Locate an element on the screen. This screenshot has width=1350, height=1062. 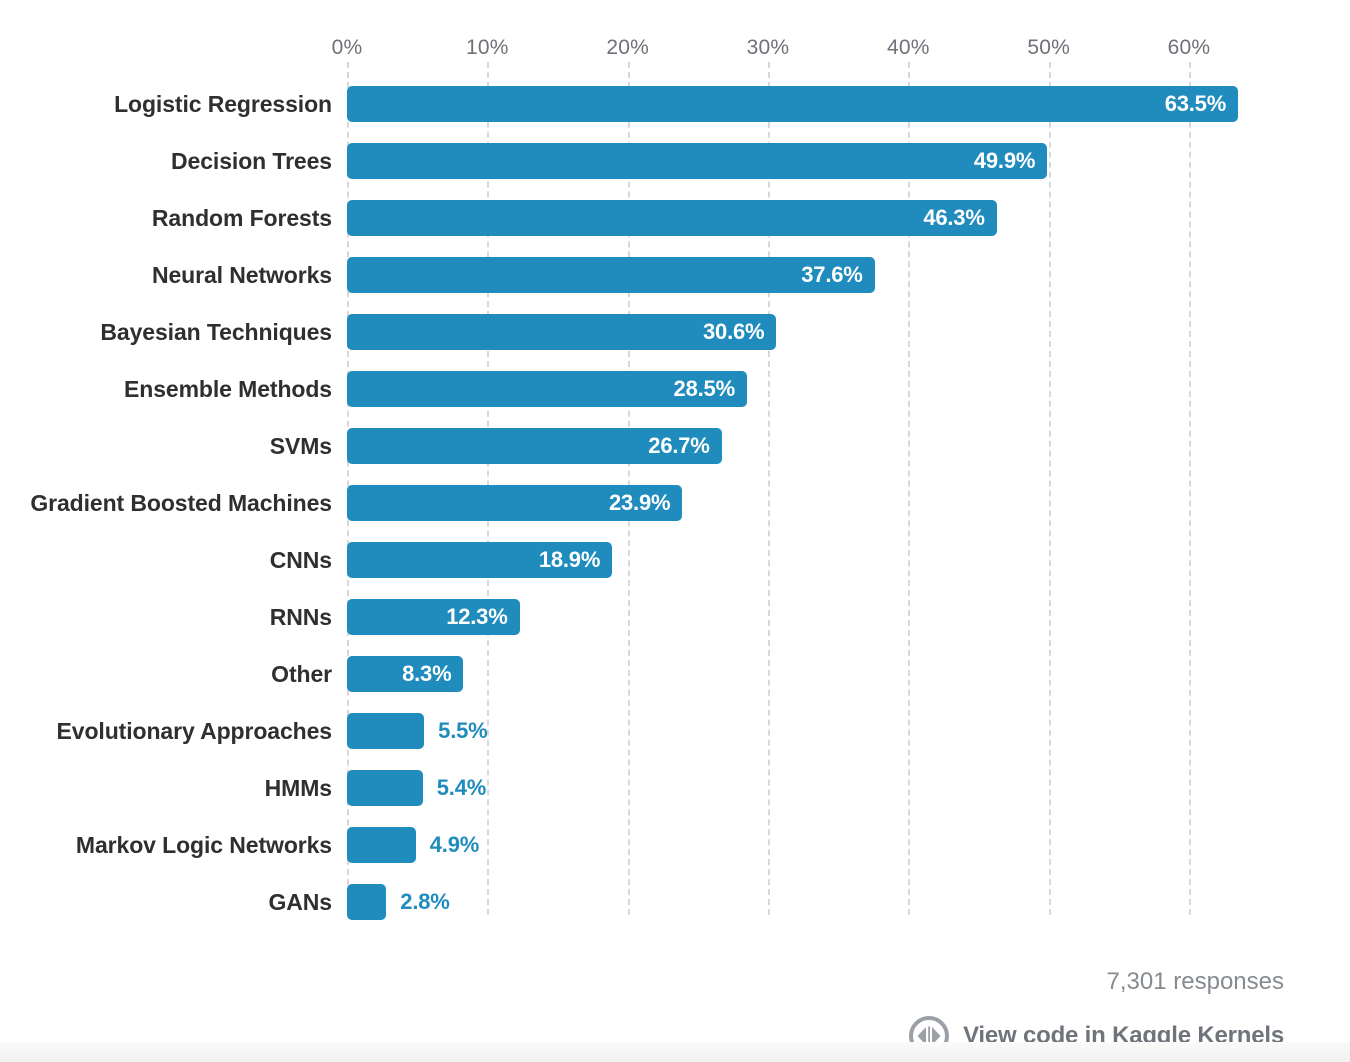
bar-row: Gradient Boosted Machines 23.9% is located at coordinates (675, 503).